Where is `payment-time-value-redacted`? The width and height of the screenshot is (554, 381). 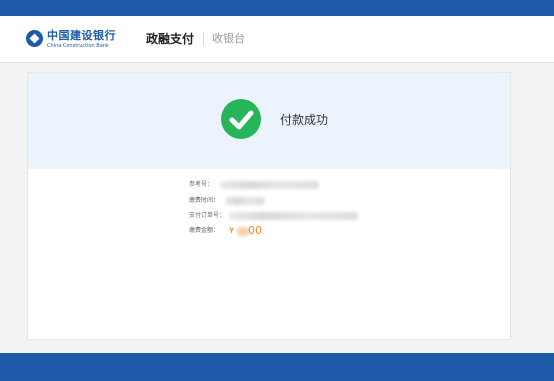 payment-time-value-redacted is located at coordinates (245, 201).